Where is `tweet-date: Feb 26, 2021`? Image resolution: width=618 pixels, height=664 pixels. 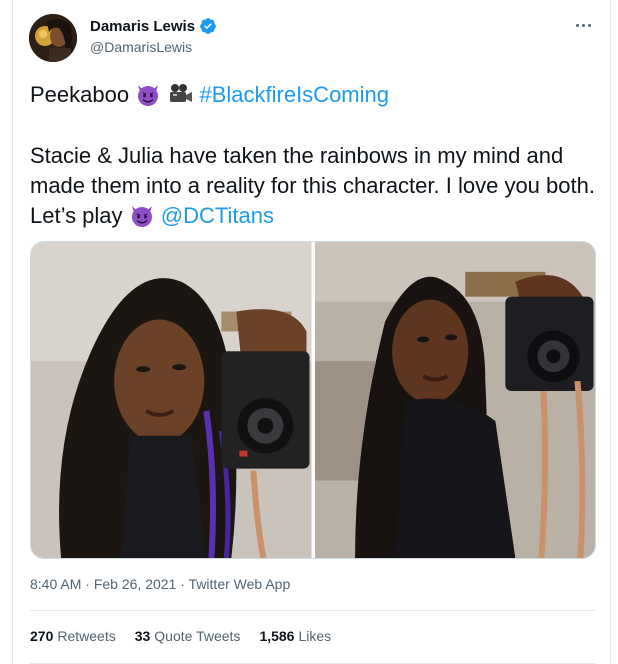 tweet-date: Feb 26, 2021 is located at coordinates (135, 584).